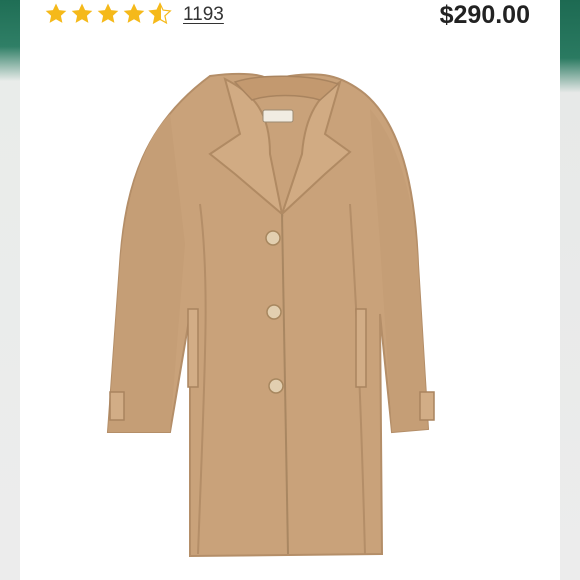  I want to click on rating-stars, so click(108, 14).